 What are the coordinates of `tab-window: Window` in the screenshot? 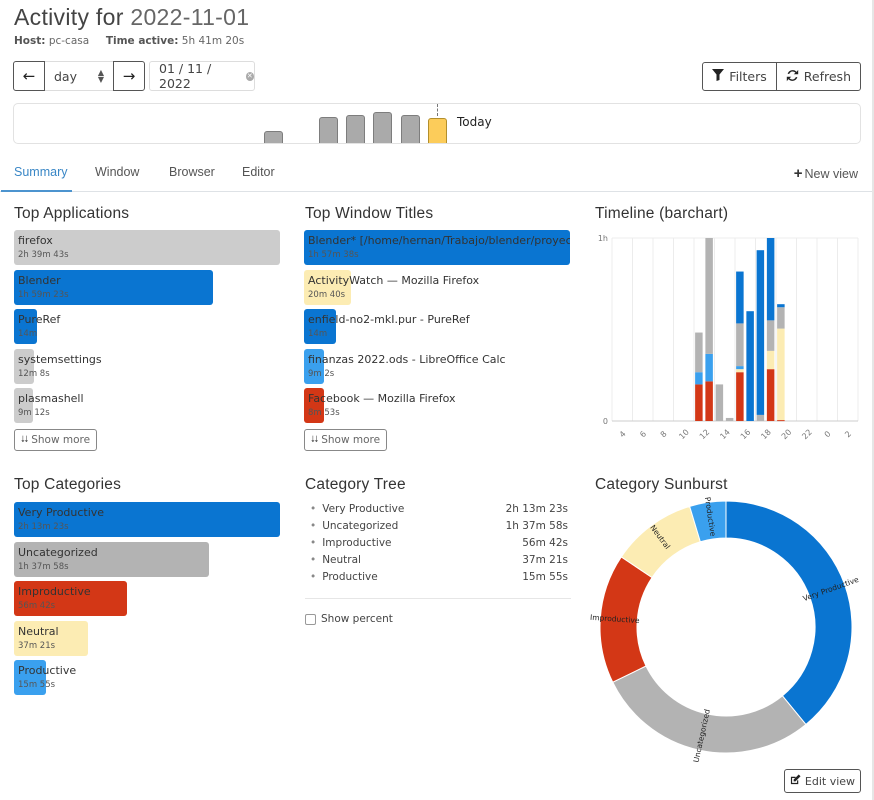 It's located at (117, 172).